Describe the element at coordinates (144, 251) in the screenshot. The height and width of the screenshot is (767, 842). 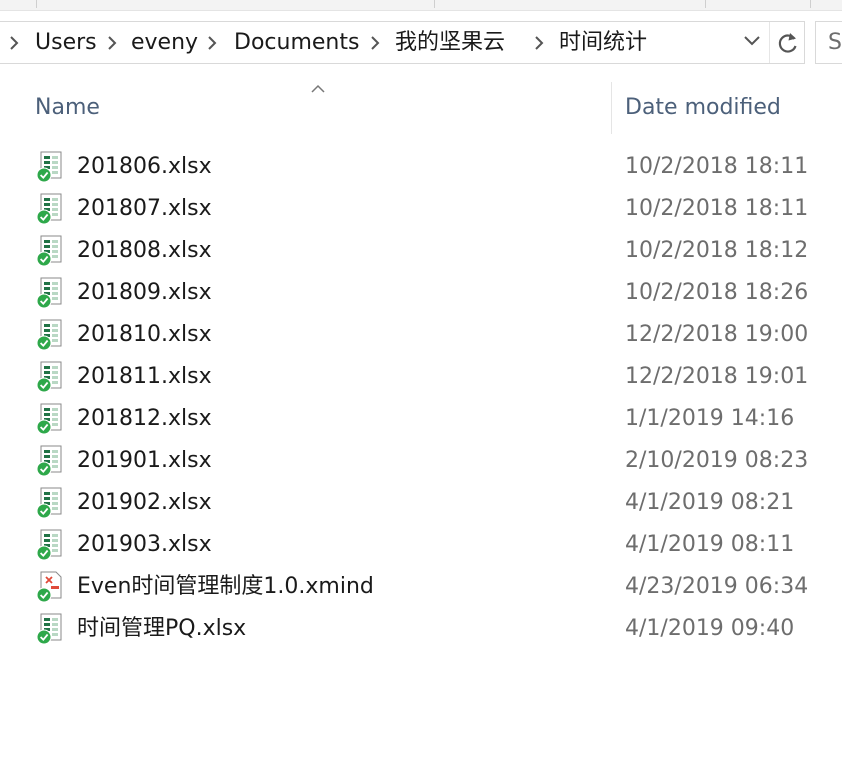
I see `file-name: 201808.xlsx` at that location.